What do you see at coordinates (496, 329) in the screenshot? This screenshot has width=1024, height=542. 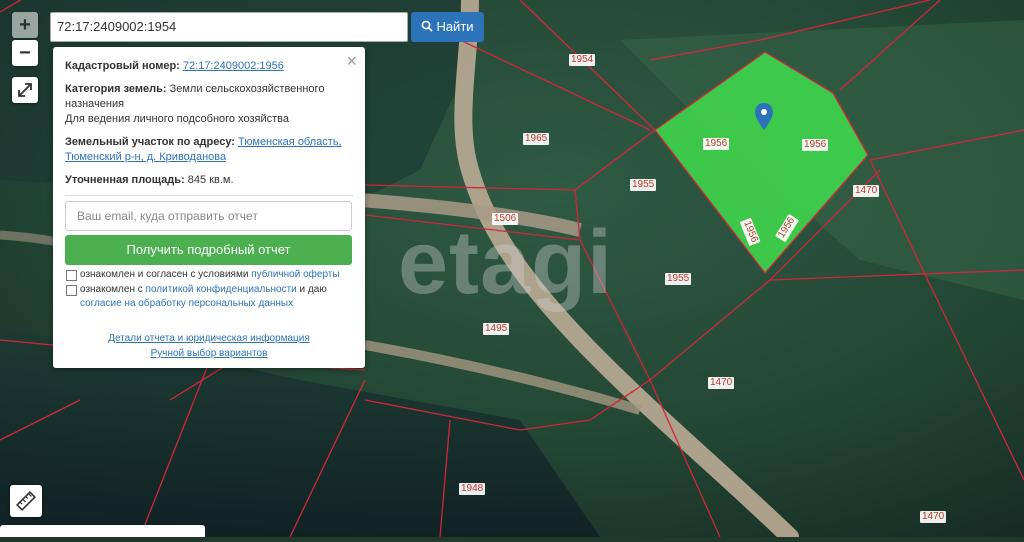 I see `plot-label: 1495` at bounding box center [496, 329].